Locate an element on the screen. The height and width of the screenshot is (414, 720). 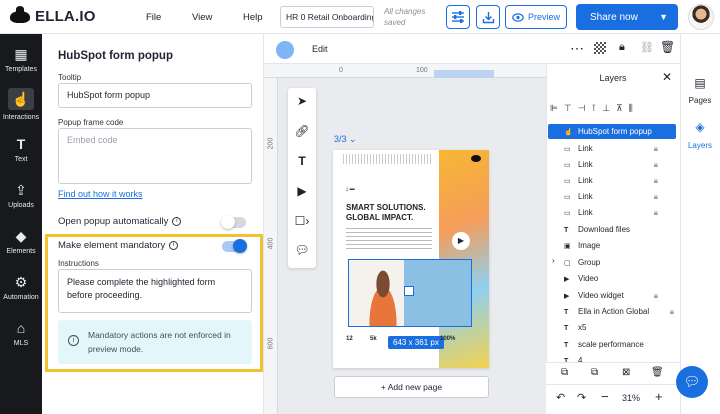
menu-help: Help is located at coordinates (253, 17).